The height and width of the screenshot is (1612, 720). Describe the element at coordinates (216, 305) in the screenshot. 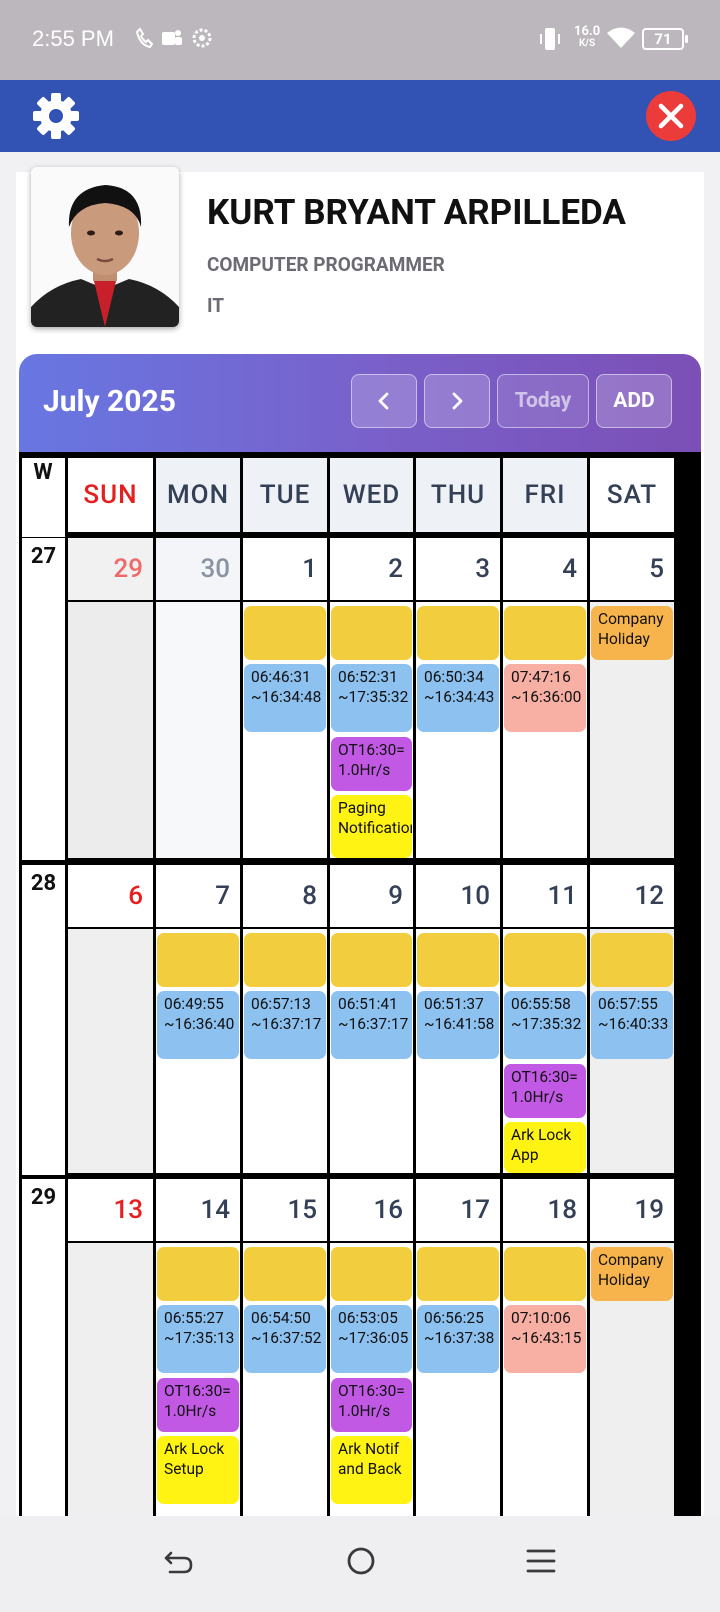

I see `employee-dept: IT` at that location.